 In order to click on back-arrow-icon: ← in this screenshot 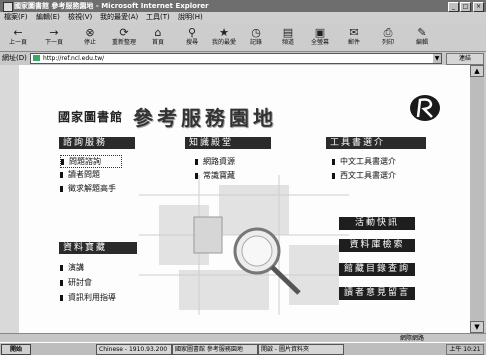, I will do `click(18, 32)`.